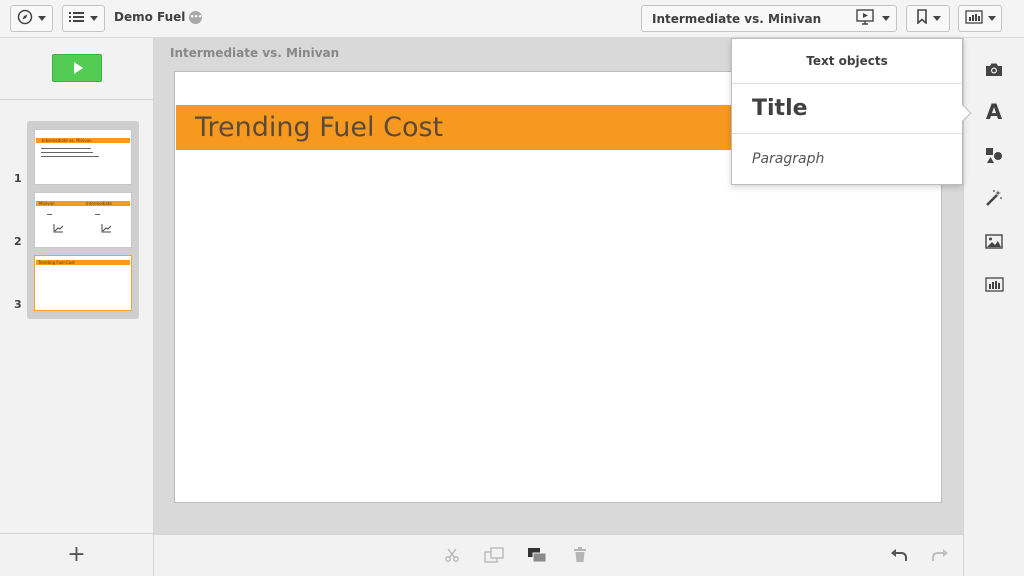 The width and height of the screenshot is (1024, 576). What do you see at coordinates (83, 283) in the screenshot?
I see `slide-thumbnail-3: Trending Fuel Cost` at bounding box center [83, 283].